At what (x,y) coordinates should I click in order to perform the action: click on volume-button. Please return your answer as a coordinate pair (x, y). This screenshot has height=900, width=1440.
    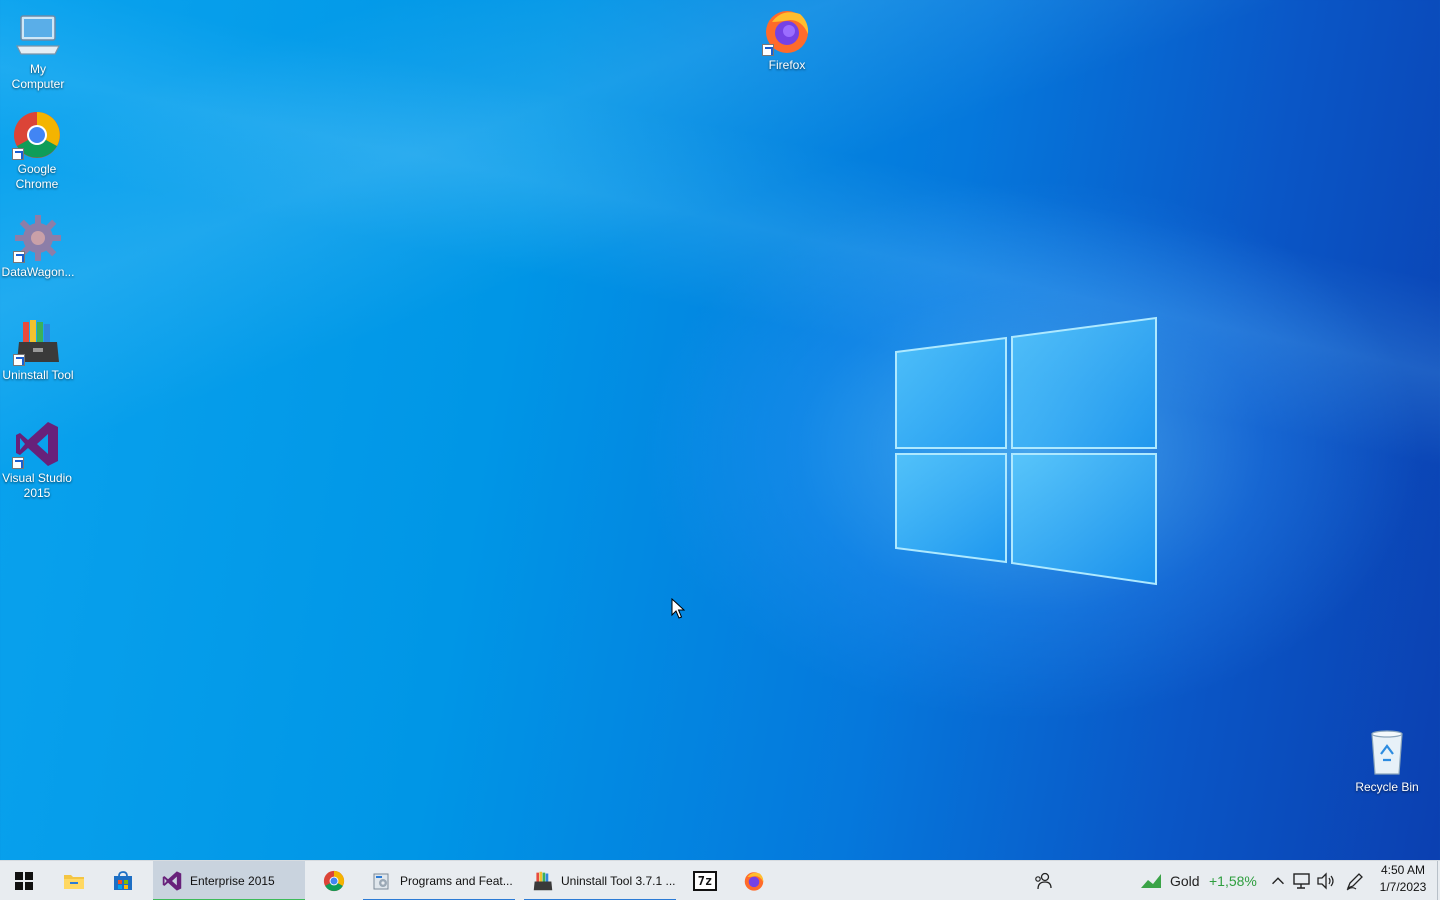
    Looking at the image, I should click on (1326, 880).